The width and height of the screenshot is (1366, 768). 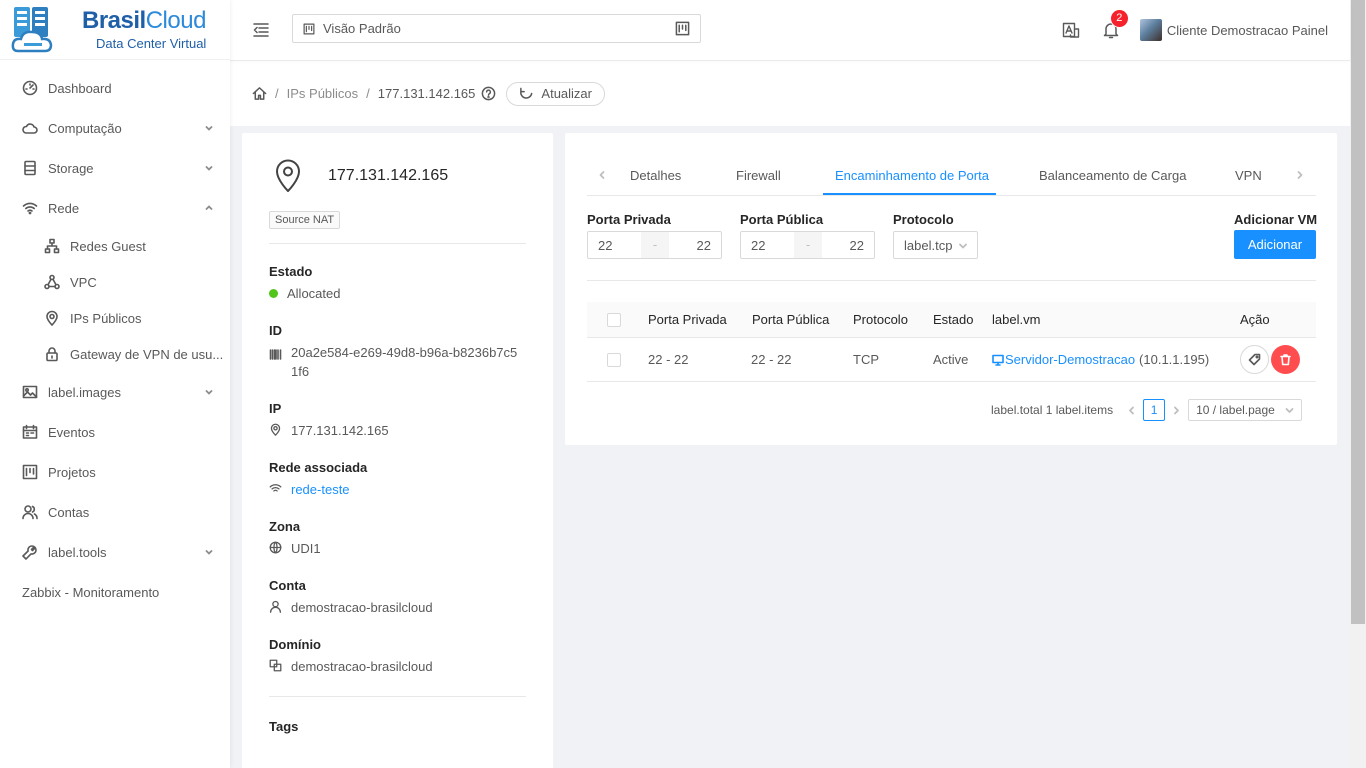 What do you see at coordinates (935, 245) in the screenshot?
I see `protocol-select: label.tcp` at bounding box center [935, 245].